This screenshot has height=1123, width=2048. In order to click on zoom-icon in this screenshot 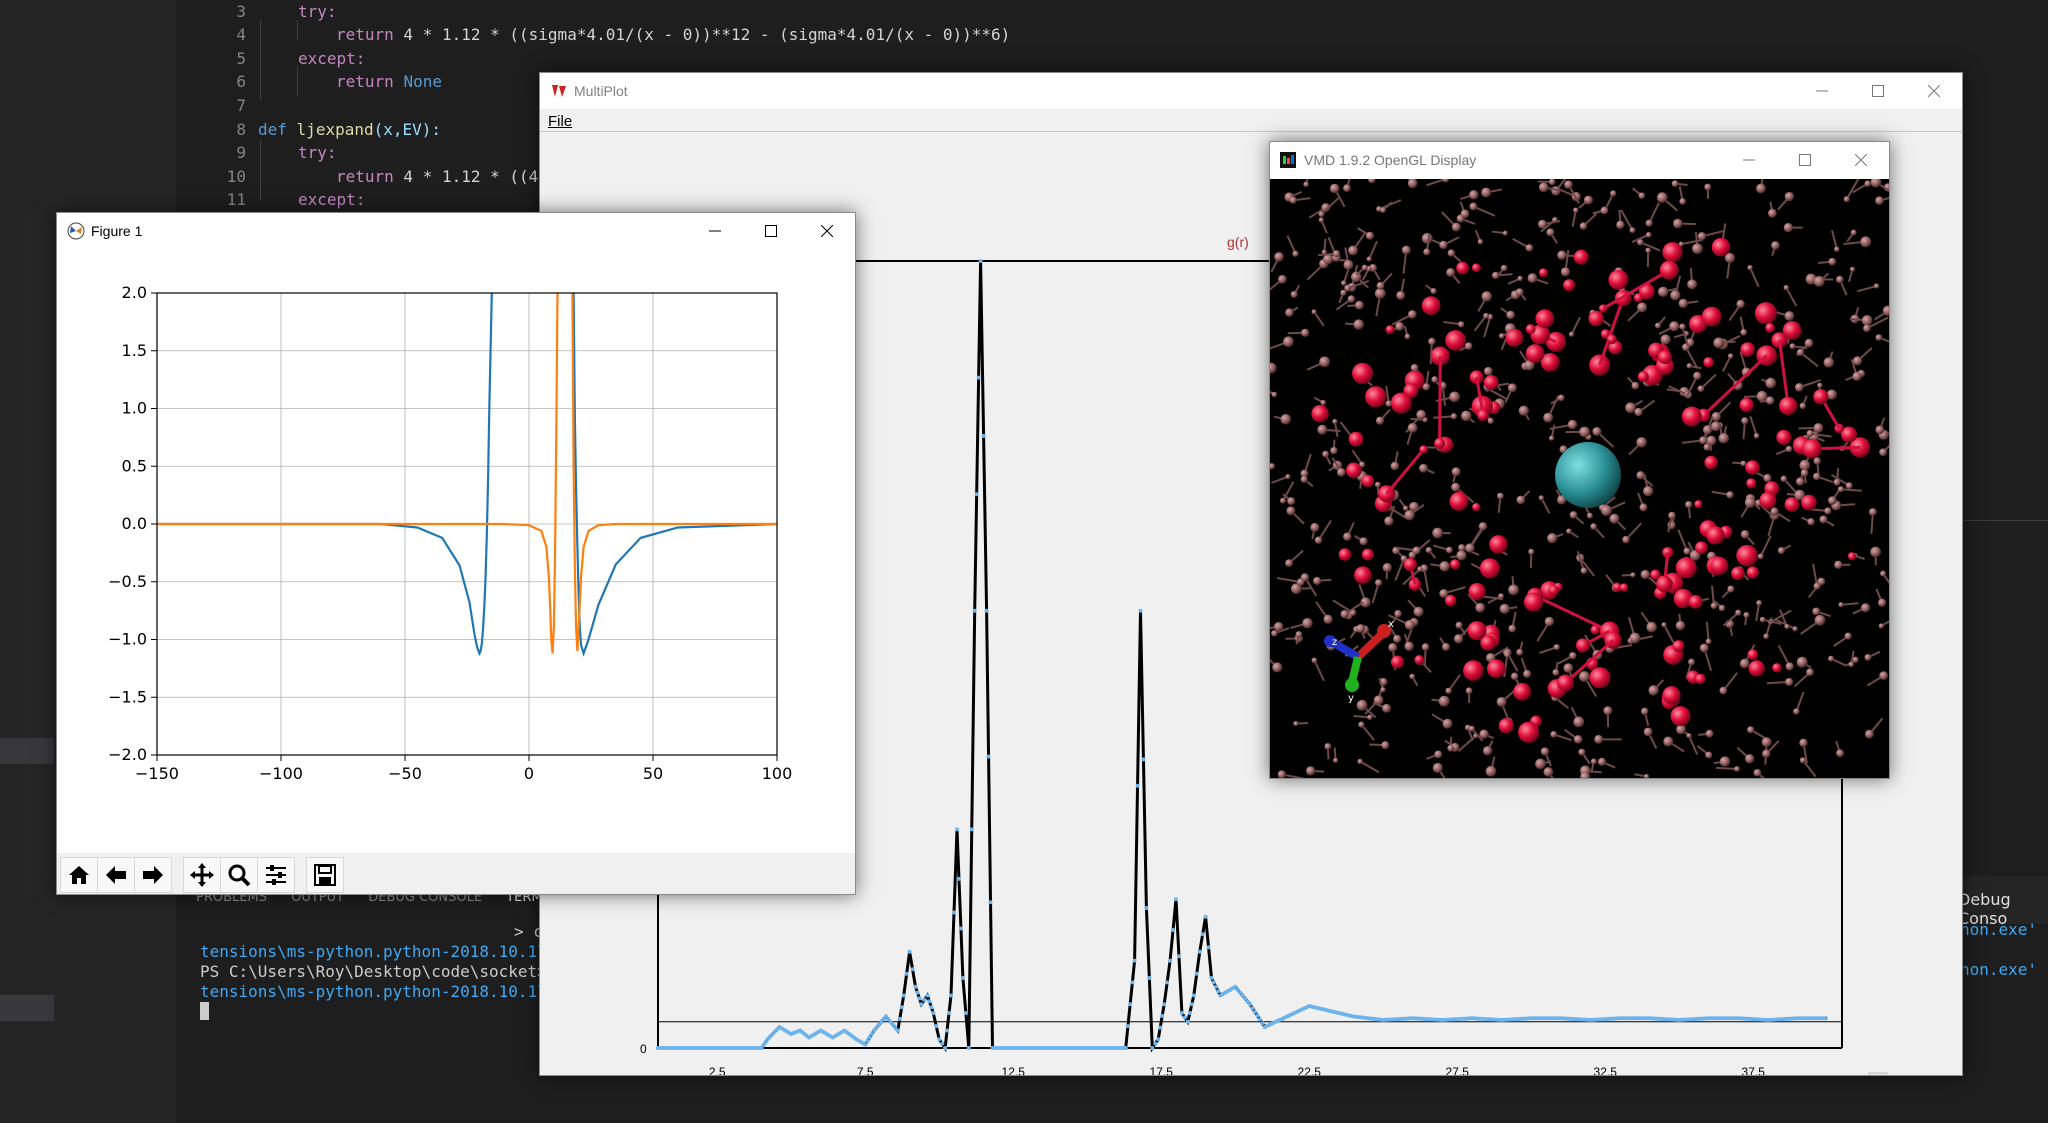, I will do `click(239, 875)`.